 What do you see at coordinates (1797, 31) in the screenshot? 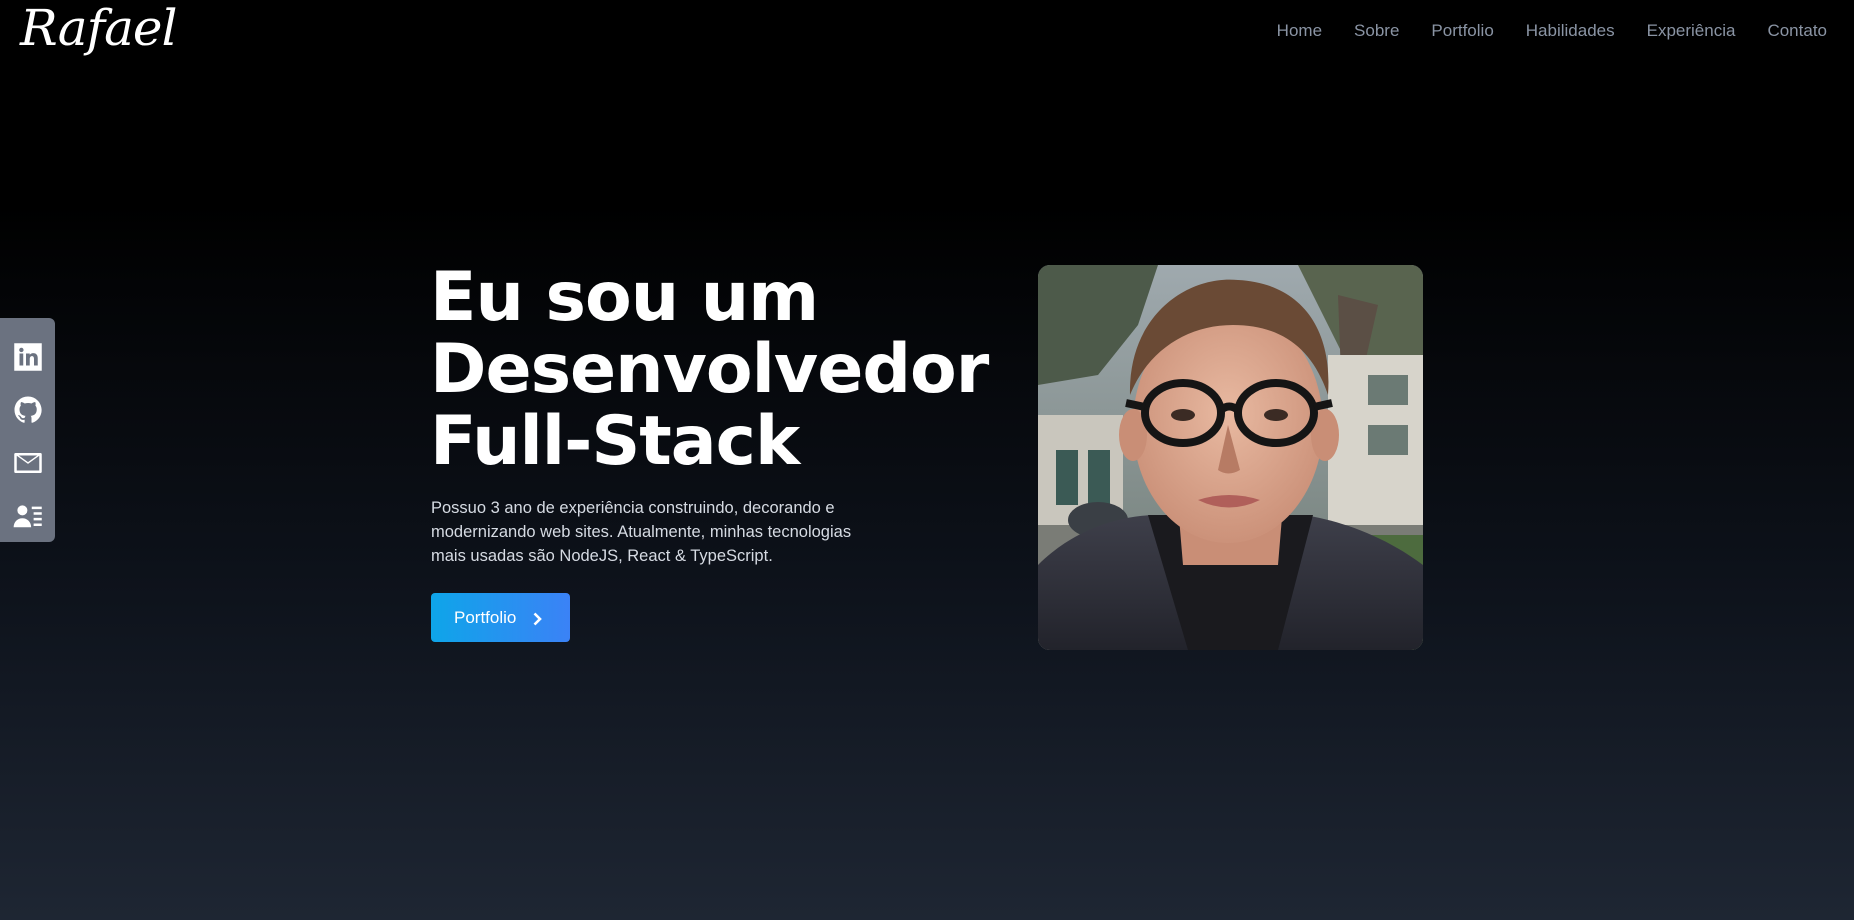
I see `nav-link-contato: Contato` at bounding box center [1797, 31].